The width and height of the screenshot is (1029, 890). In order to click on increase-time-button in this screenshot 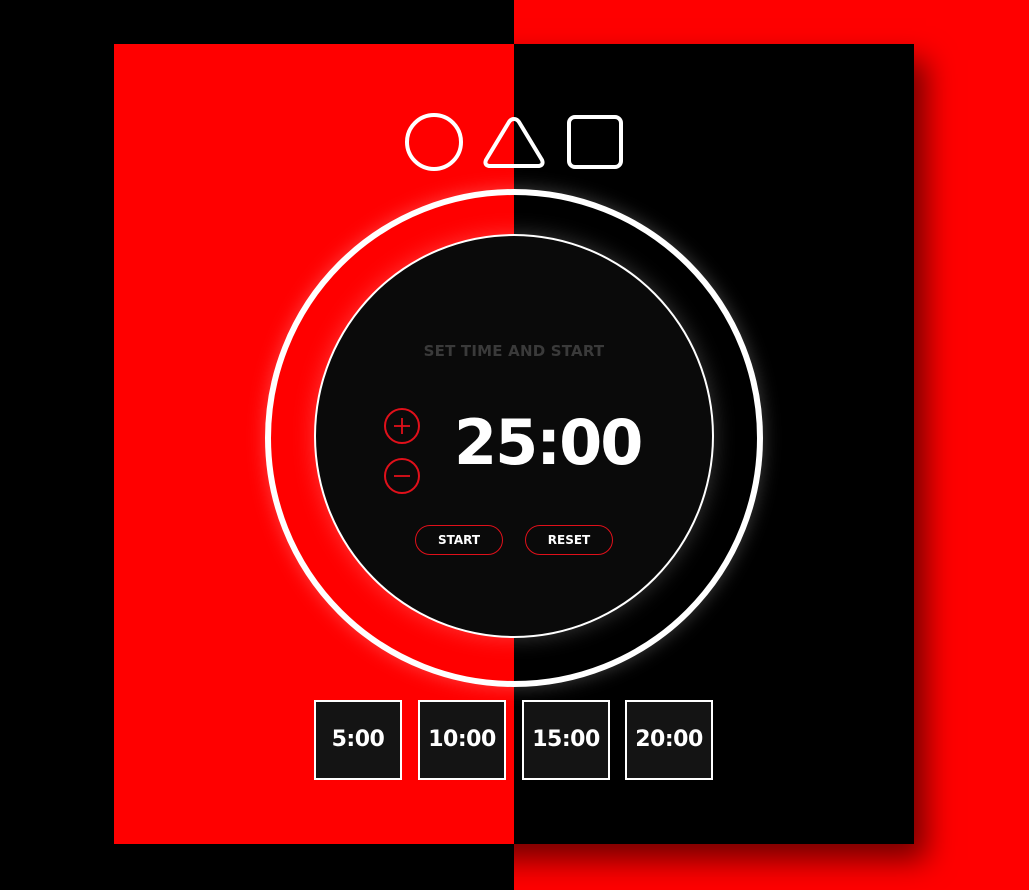, I will do `click(402, 426)`.